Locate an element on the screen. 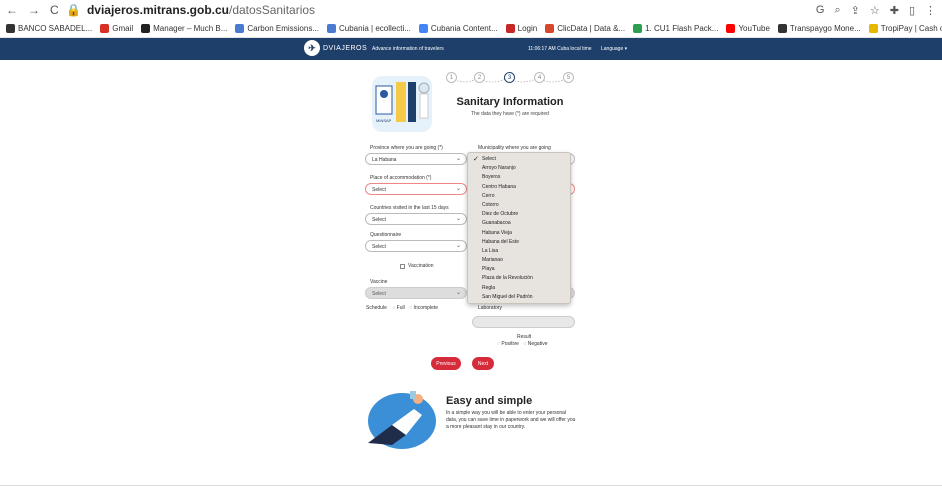  vaccine-select: Select ⌄ is located at coordinates (416, 293).